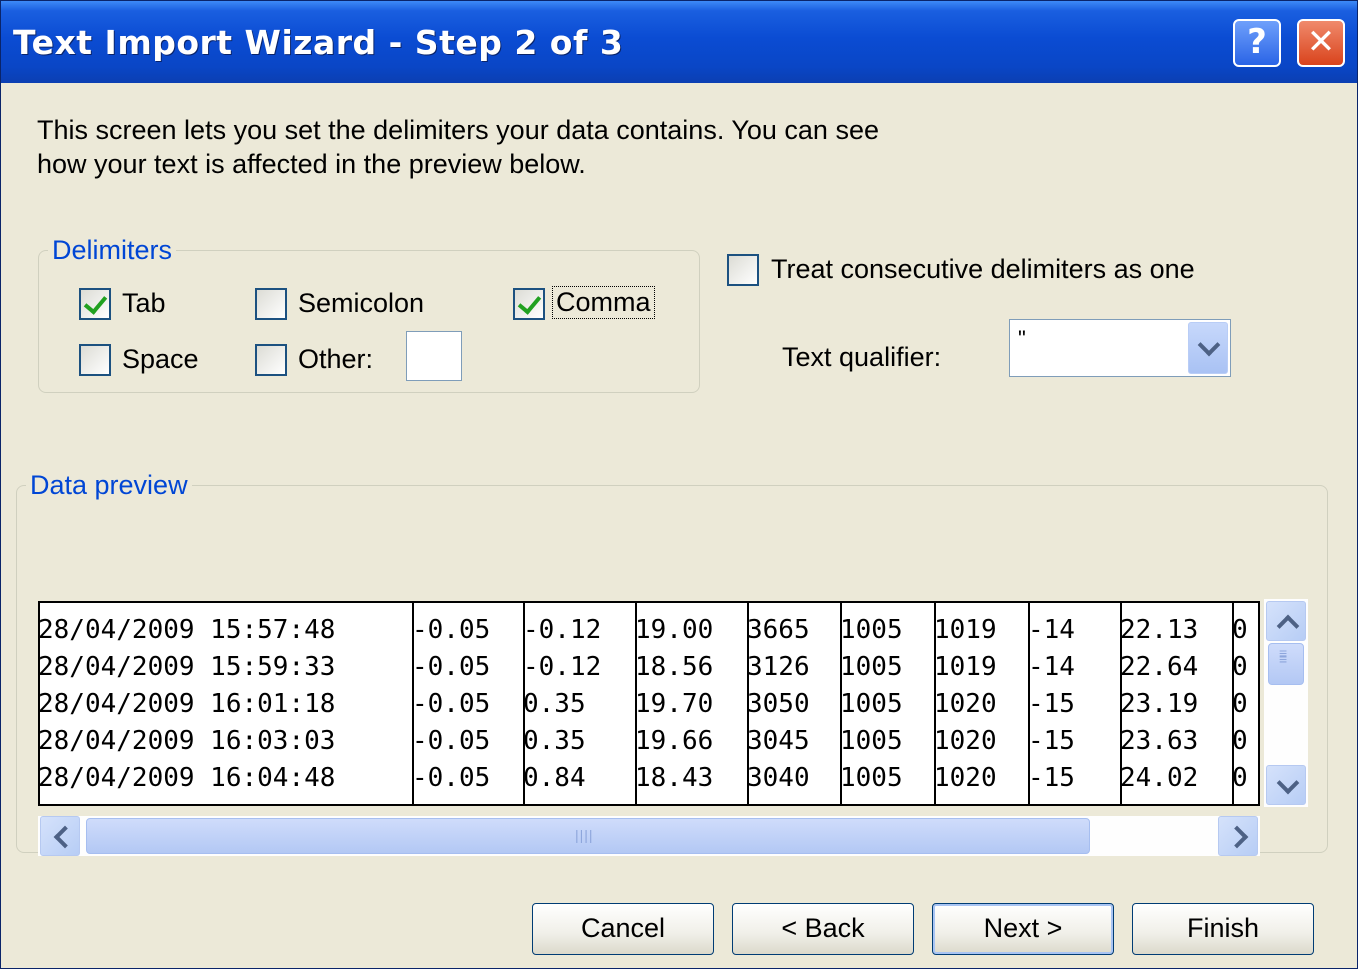 Image resolution: width=1358 pixels, height=969 pixels. Describe the element at coordinates (95, 360) in the screenshot. I see `space-checkbox` at that location.